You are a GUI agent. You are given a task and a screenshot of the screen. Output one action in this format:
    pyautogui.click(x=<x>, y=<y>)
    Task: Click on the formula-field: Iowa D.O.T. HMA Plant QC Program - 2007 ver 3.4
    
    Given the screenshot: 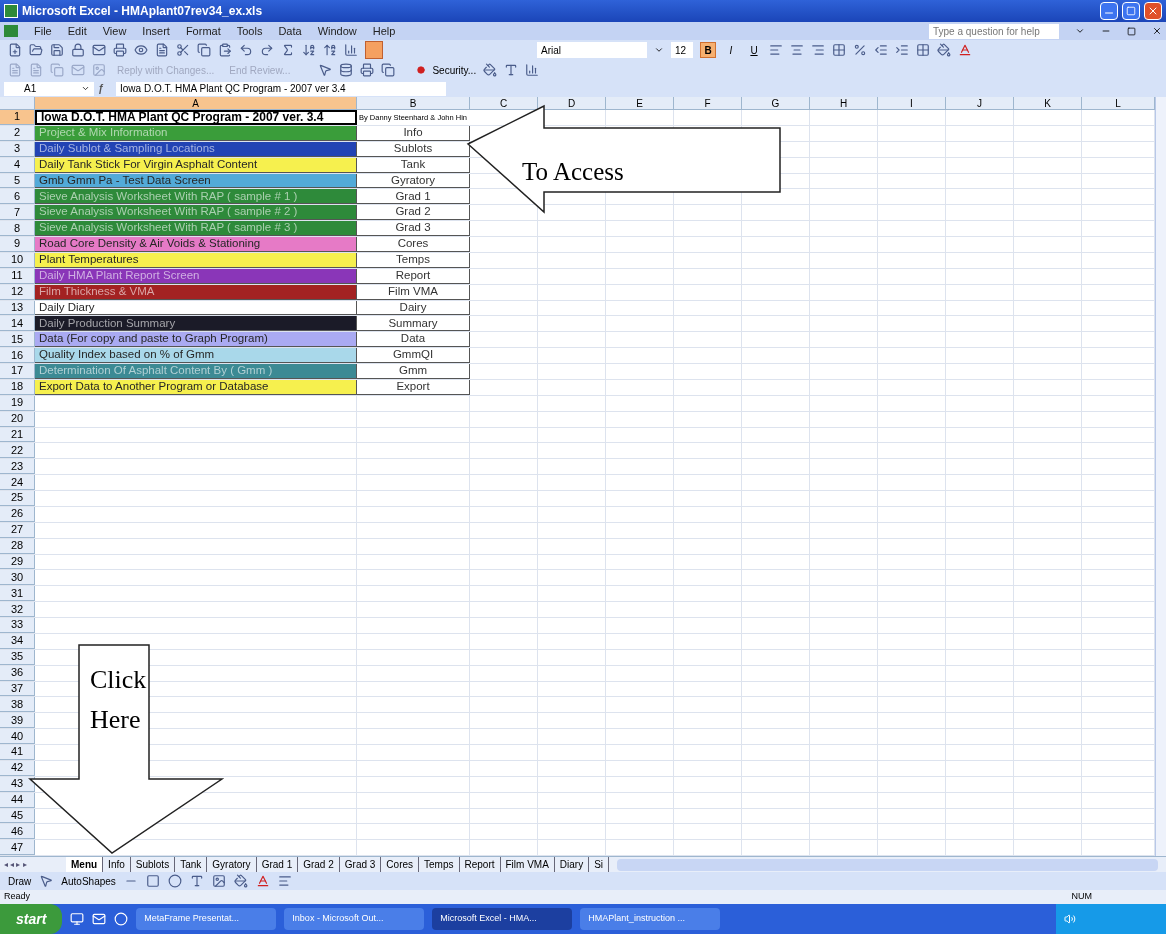 What is the action you would take?
    pyautogui.click(x=281, y=88)
    